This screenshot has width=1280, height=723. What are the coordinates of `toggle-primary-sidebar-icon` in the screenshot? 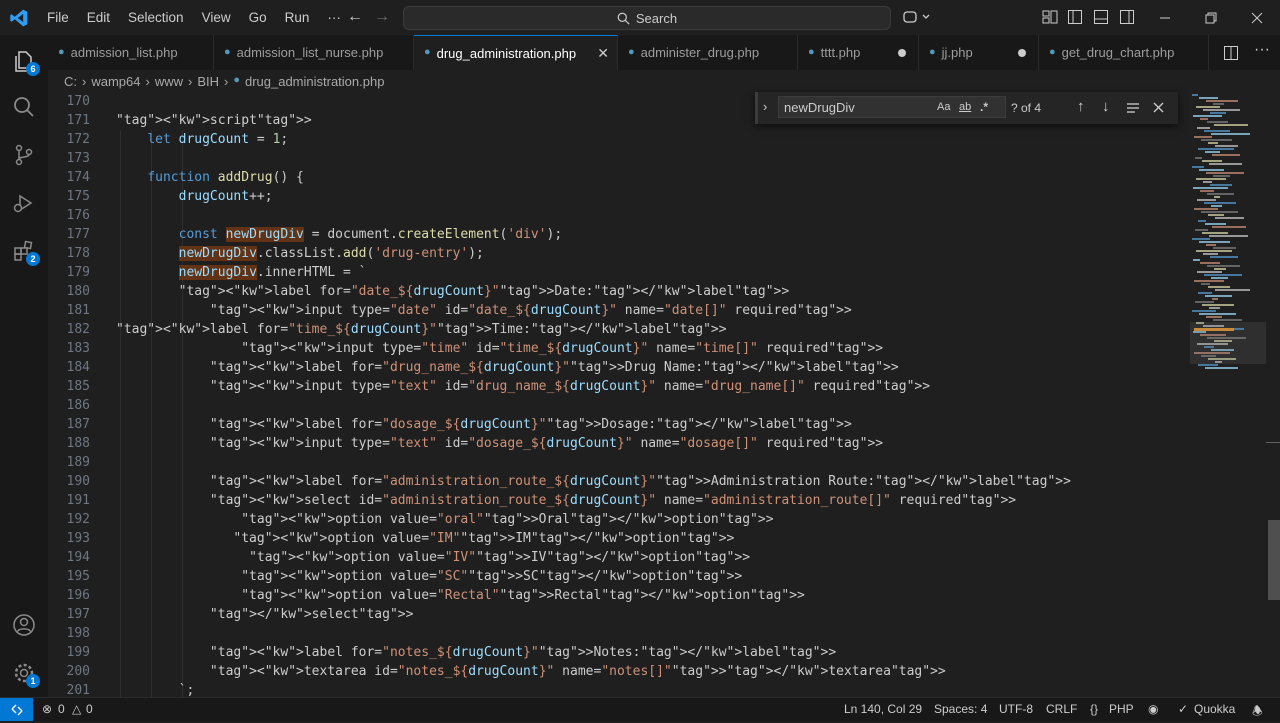 It's located at (1075, 17).